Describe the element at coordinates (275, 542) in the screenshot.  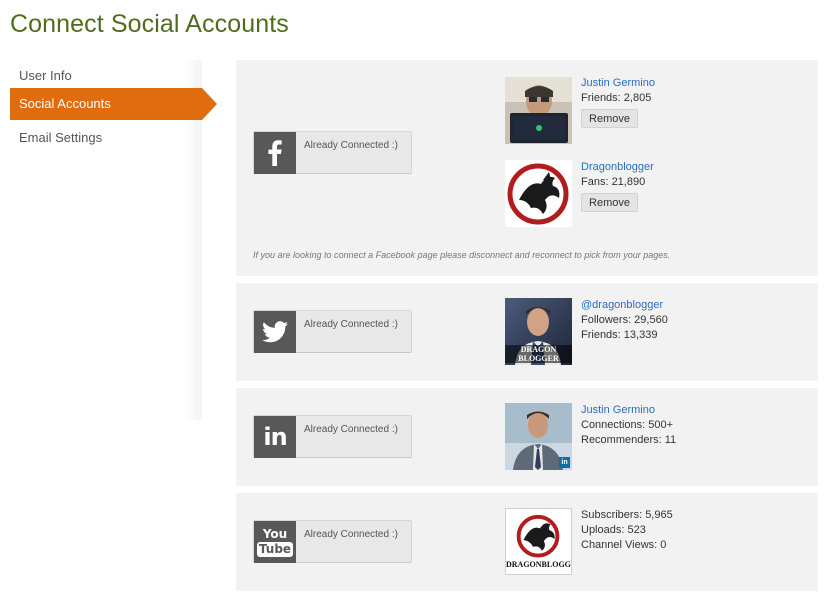
I see `youtube-icon: You Tube` at that location.